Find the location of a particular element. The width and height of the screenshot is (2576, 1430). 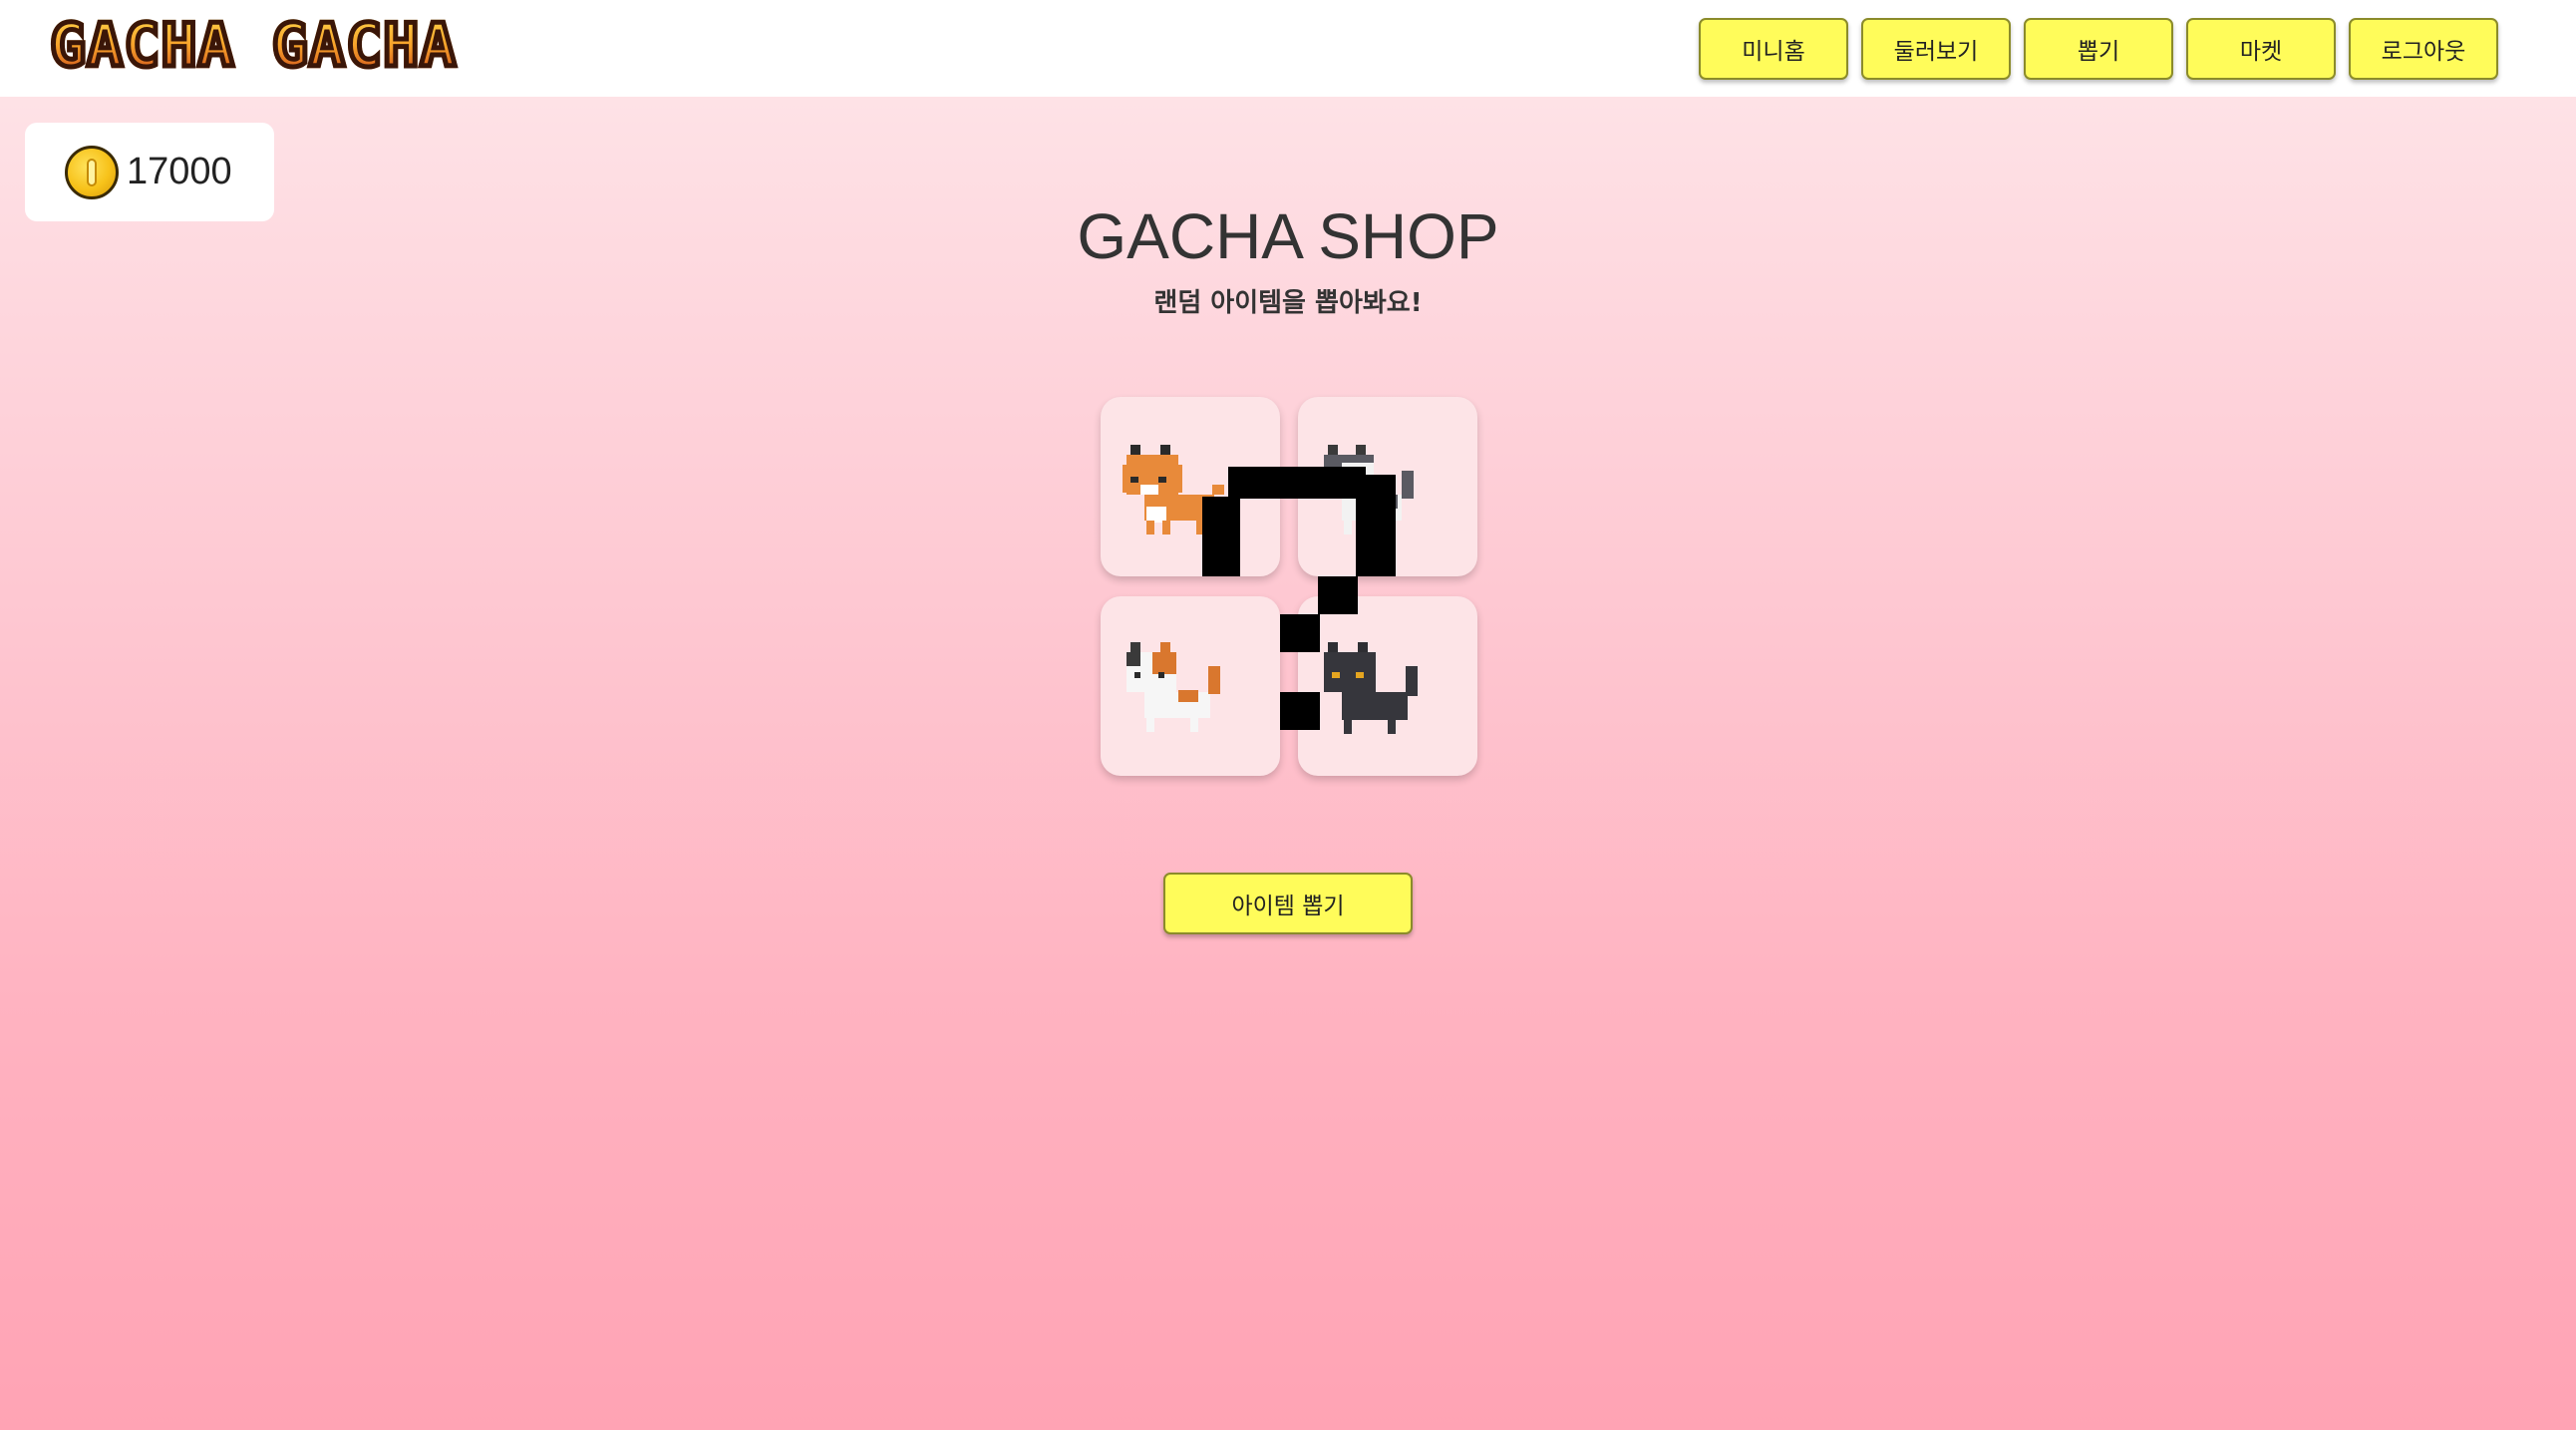

calico-cat-icon is located at coordinates (1173, 687).